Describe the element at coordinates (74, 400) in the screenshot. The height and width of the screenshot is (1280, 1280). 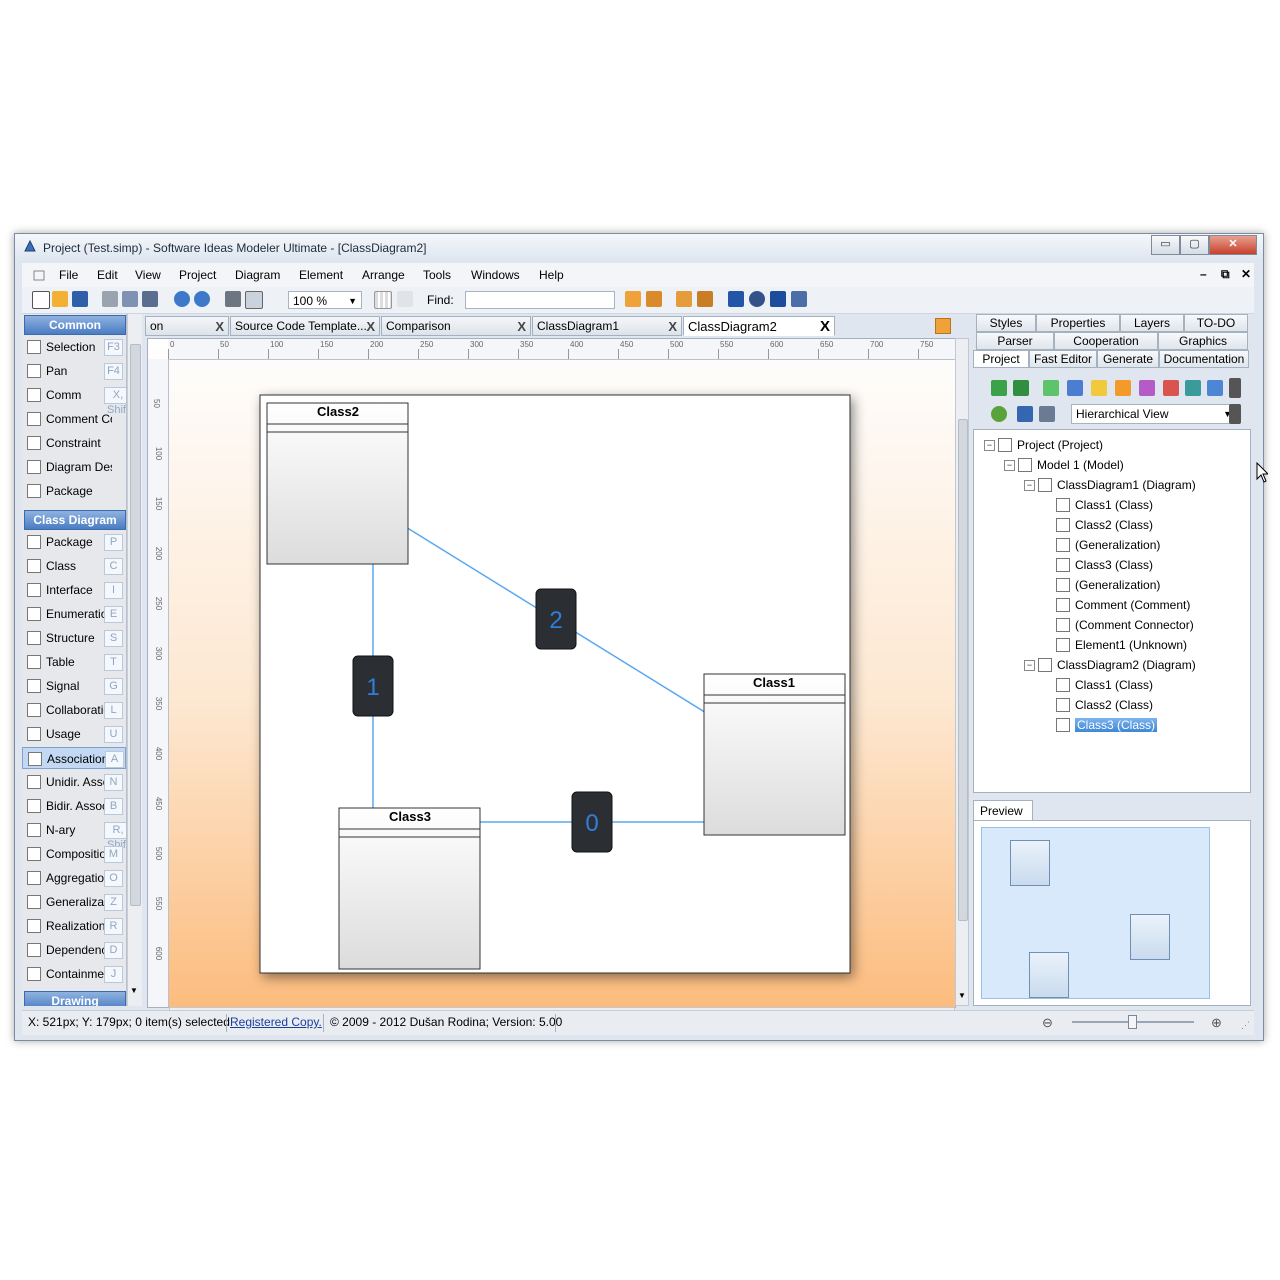
I see `toolbox-item: Comm X, Shift` at that location.